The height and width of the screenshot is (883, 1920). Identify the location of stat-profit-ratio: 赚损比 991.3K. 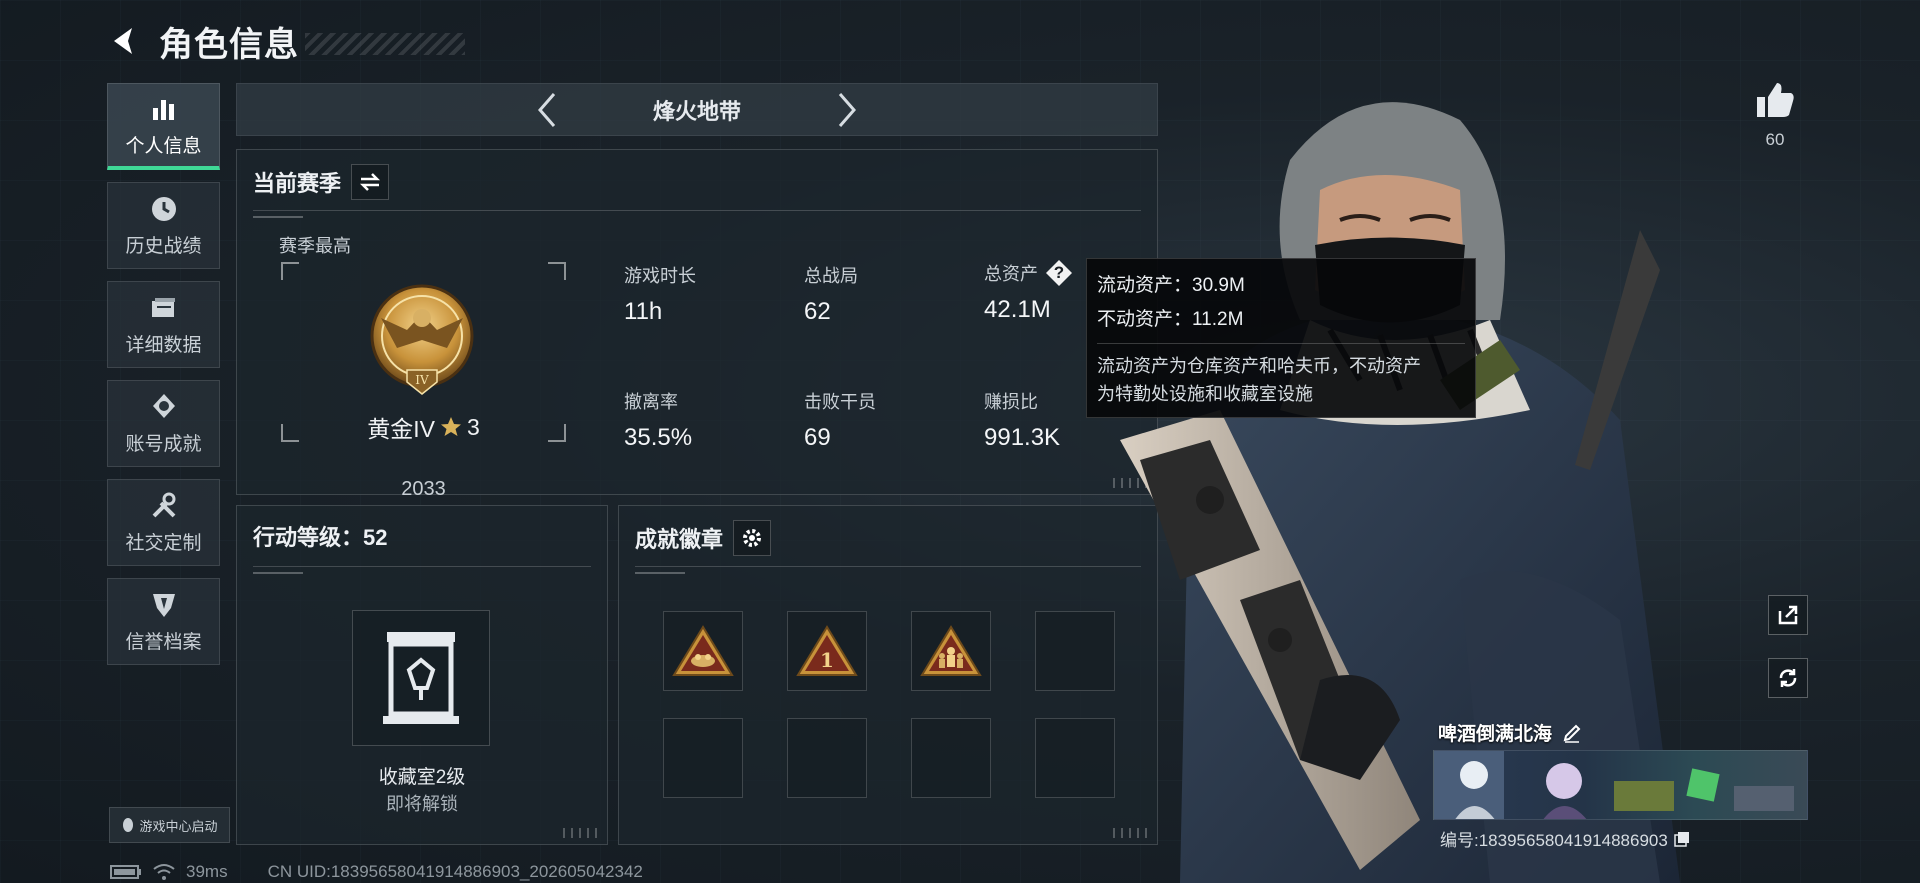
(1022, 420).